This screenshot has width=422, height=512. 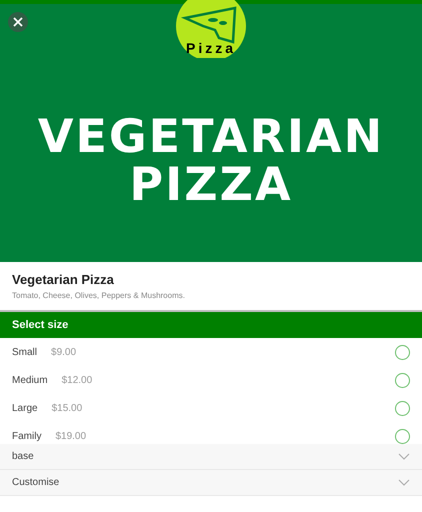 What do you see at coordinates (211, 48) in the screenshot?
I see `logo-text: Pizza` at bounding box center [211, 48].